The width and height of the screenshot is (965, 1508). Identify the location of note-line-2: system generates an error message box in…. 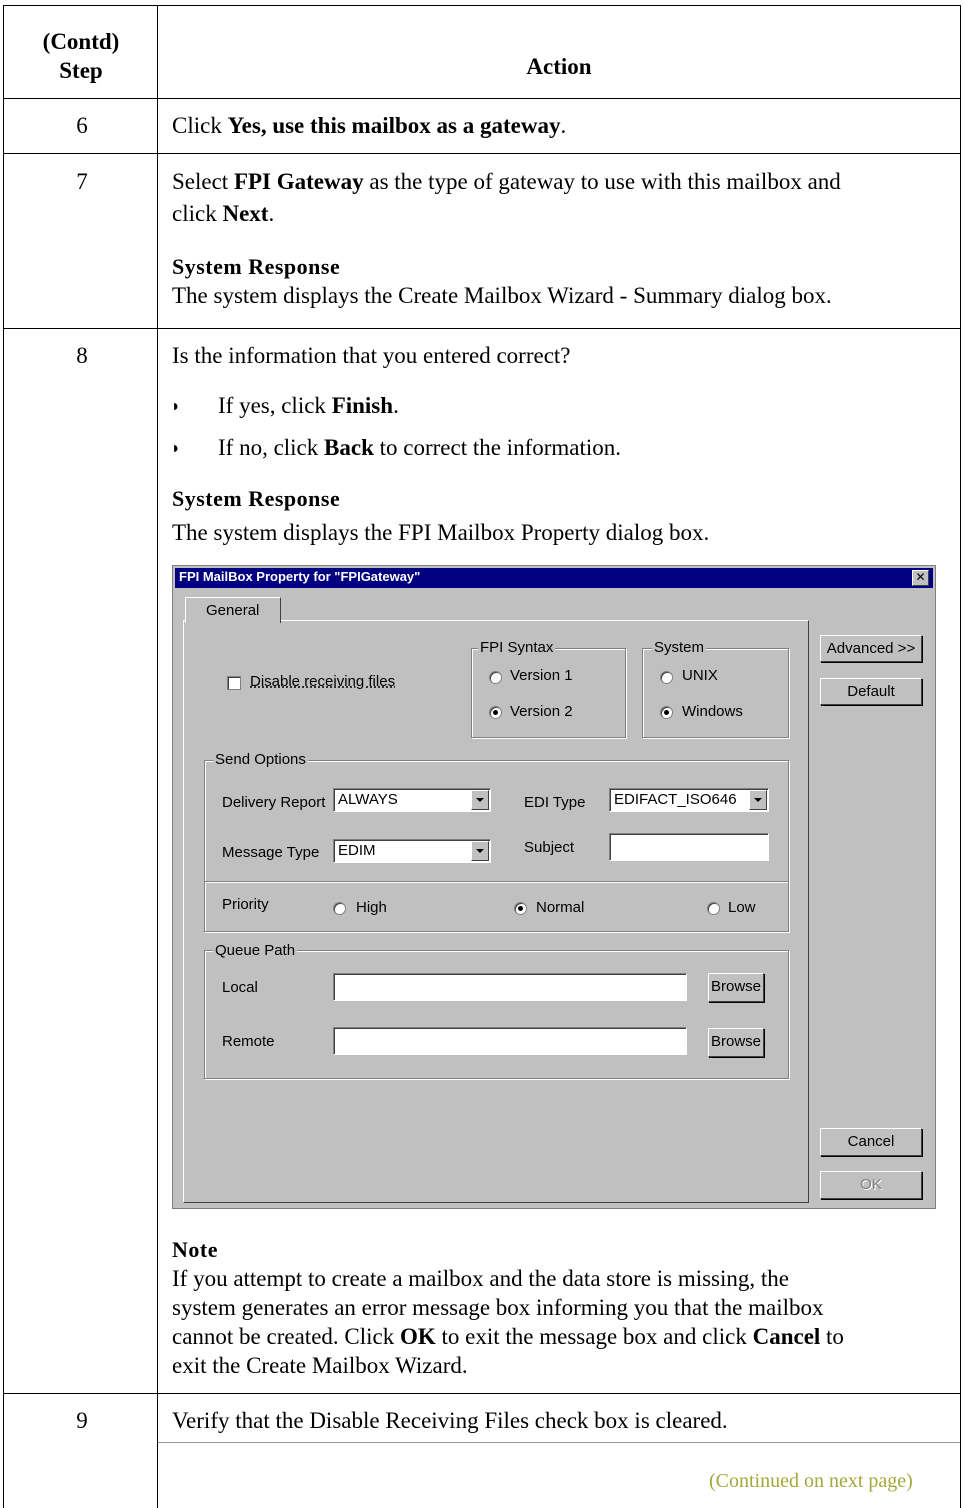
(498, 1307).